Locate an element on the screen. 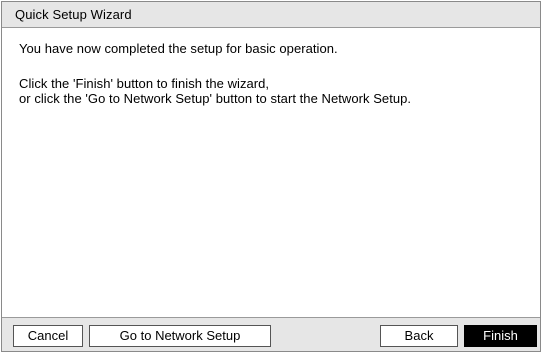 The width and height of the screenshot is (544, 355). back-button: Back is located at coordinates (419, 336).